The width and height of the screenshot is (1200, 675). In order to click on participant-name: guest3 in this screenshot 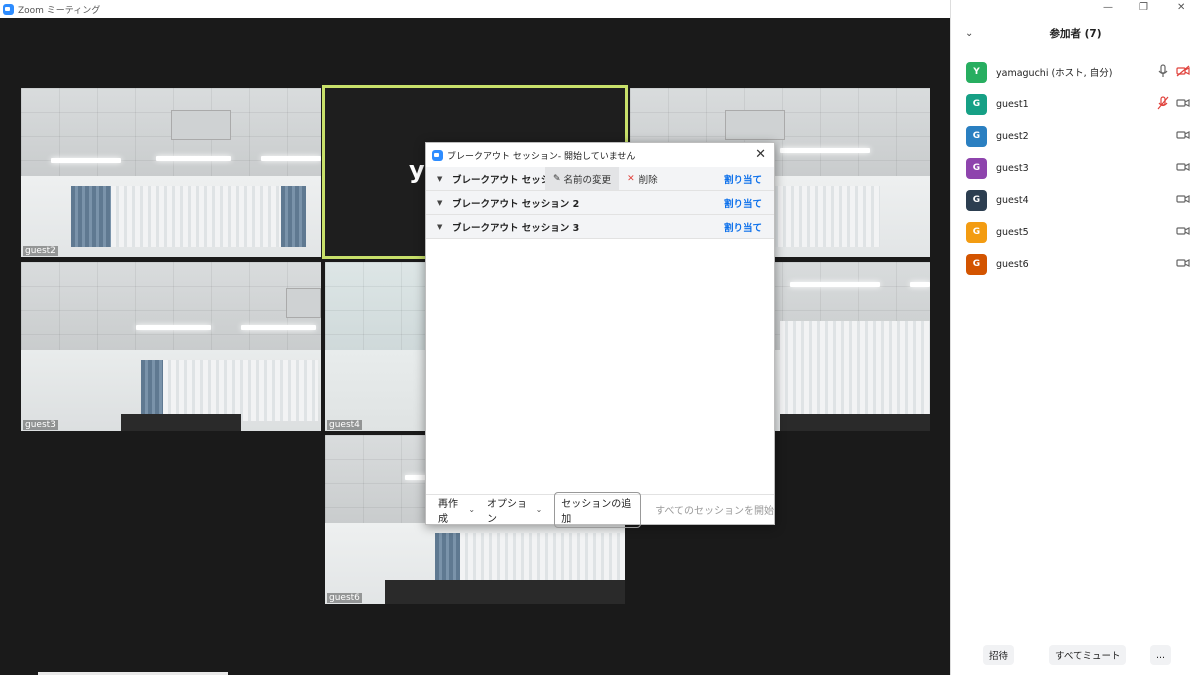, I will do `click(1012, 168)`.